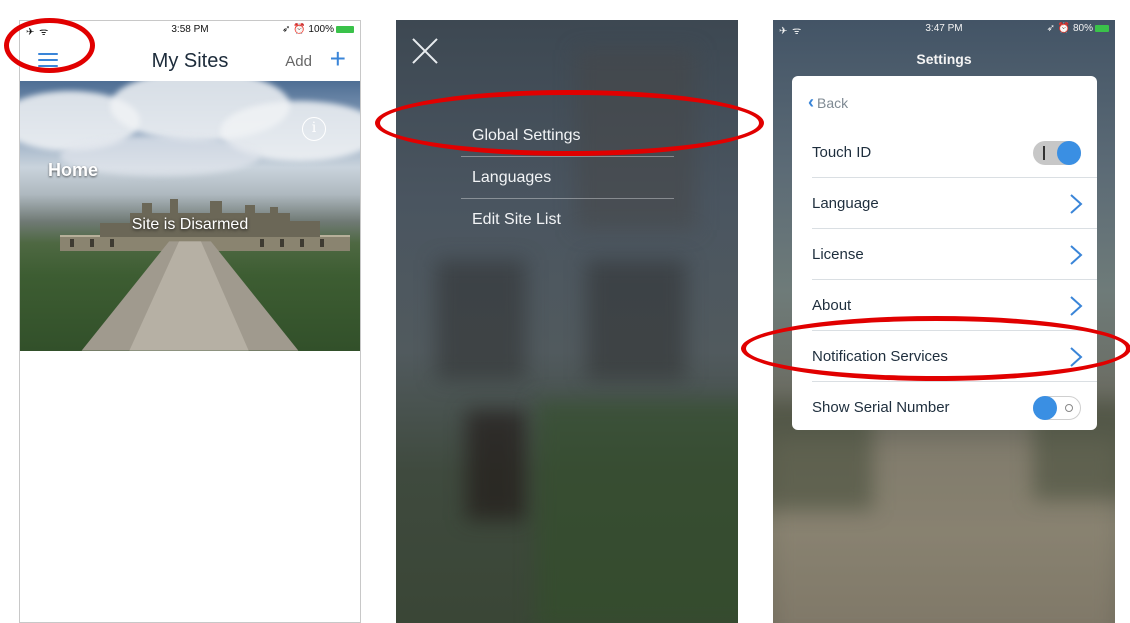 The width and height of the screenshot is (1130, 623). Describe the element at coordinates (1057, 408) in the screenshot. I see `serial-number-toggle` at that location.